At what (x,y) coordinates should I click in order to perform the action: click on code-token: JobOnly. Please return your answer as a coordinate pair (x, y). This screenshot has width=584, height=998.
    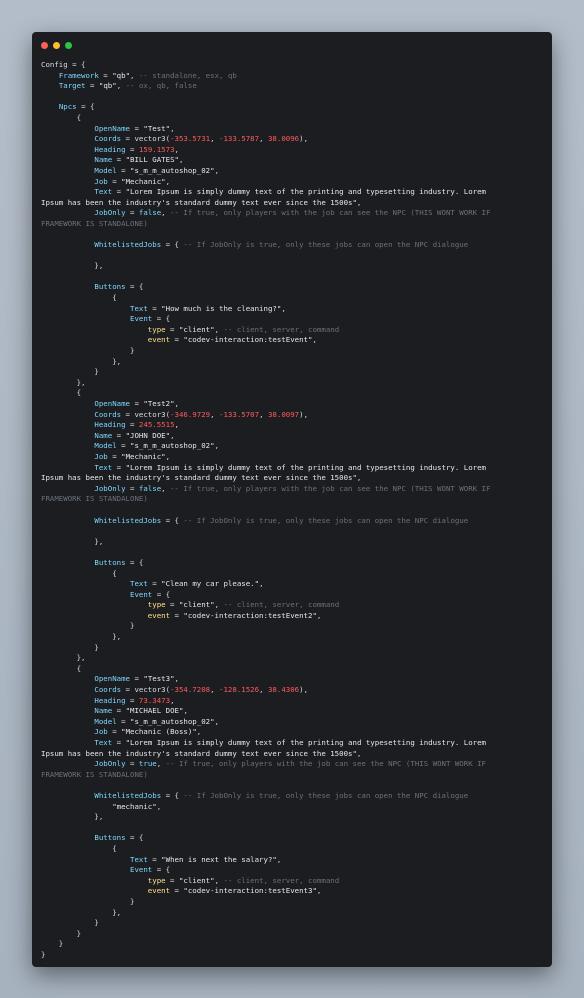
    Looking at the image, I should click on (110, 764).